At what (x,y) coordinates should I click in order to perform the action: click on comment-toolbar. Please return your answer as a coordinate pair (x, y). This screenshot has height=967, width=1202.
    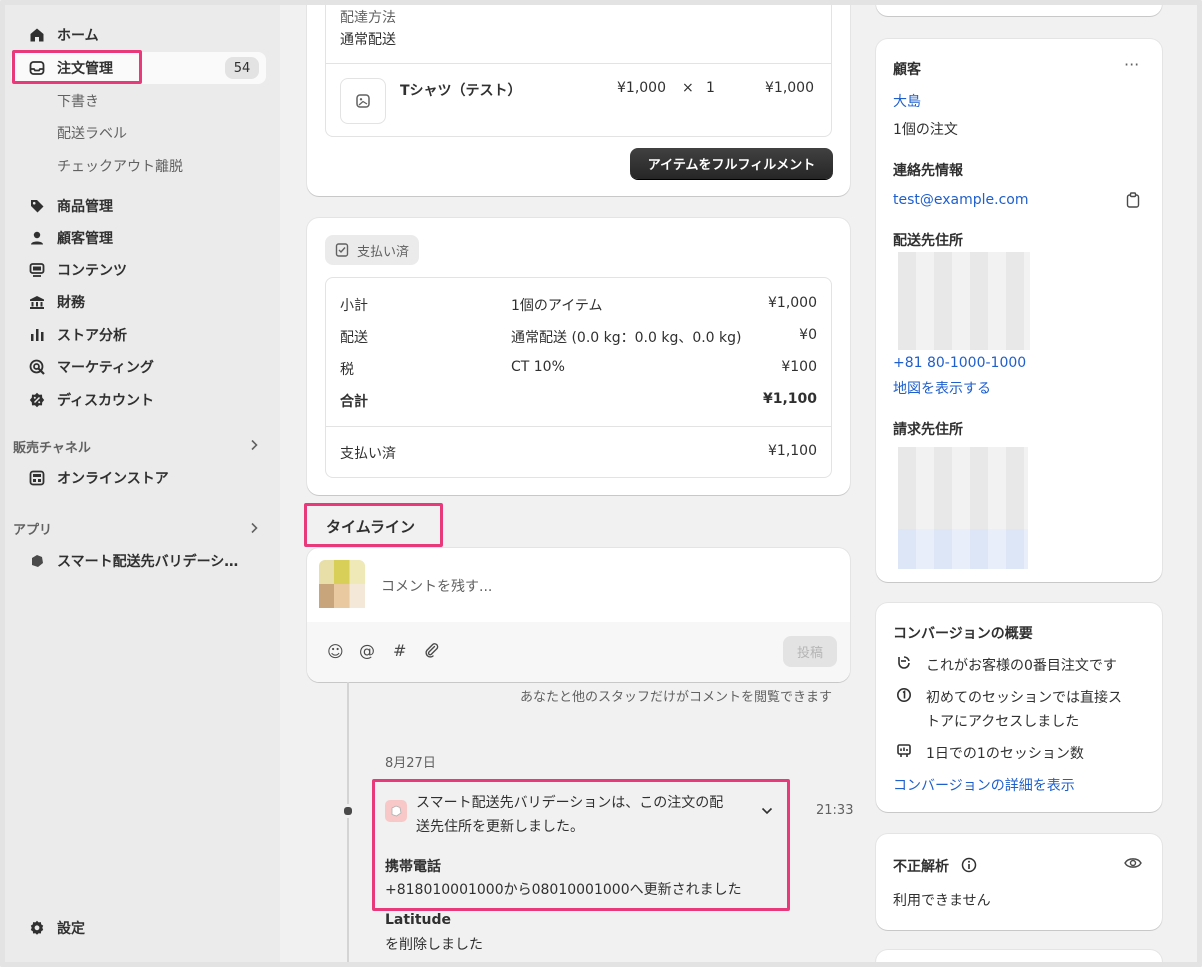
    Looking at the image, I should click on (578, 652).